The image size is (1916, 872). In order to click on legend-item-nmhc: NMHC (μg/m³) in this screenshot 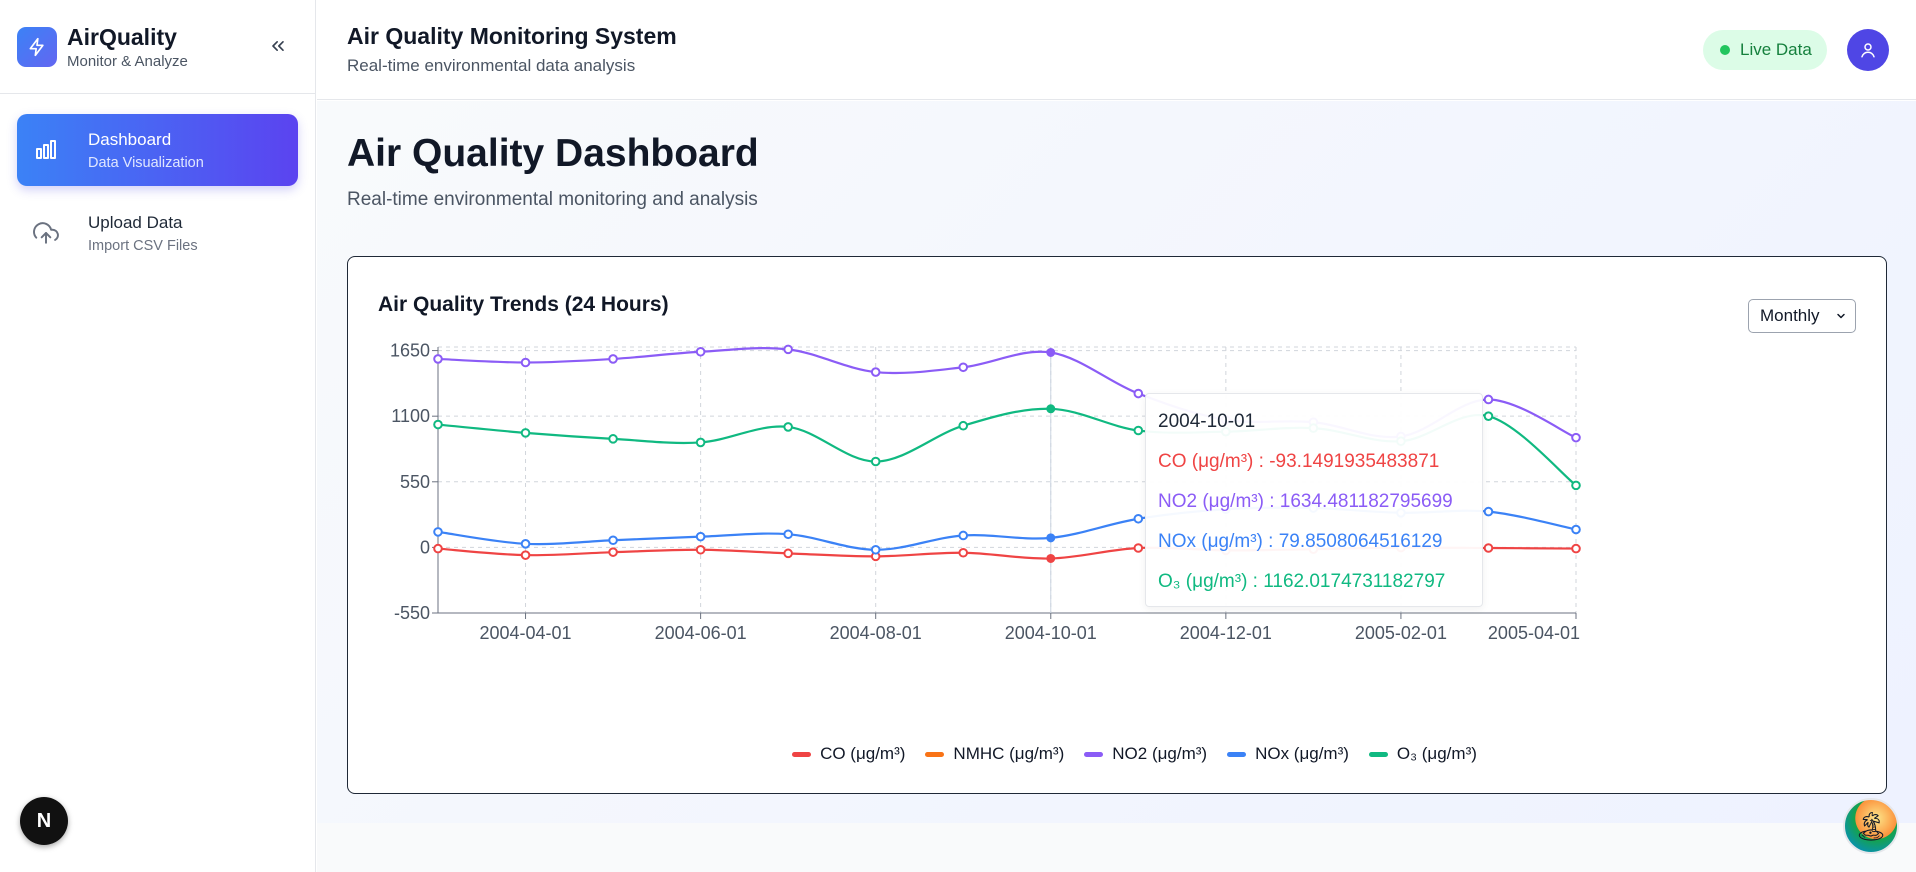, I will do `click(994, 754)`.